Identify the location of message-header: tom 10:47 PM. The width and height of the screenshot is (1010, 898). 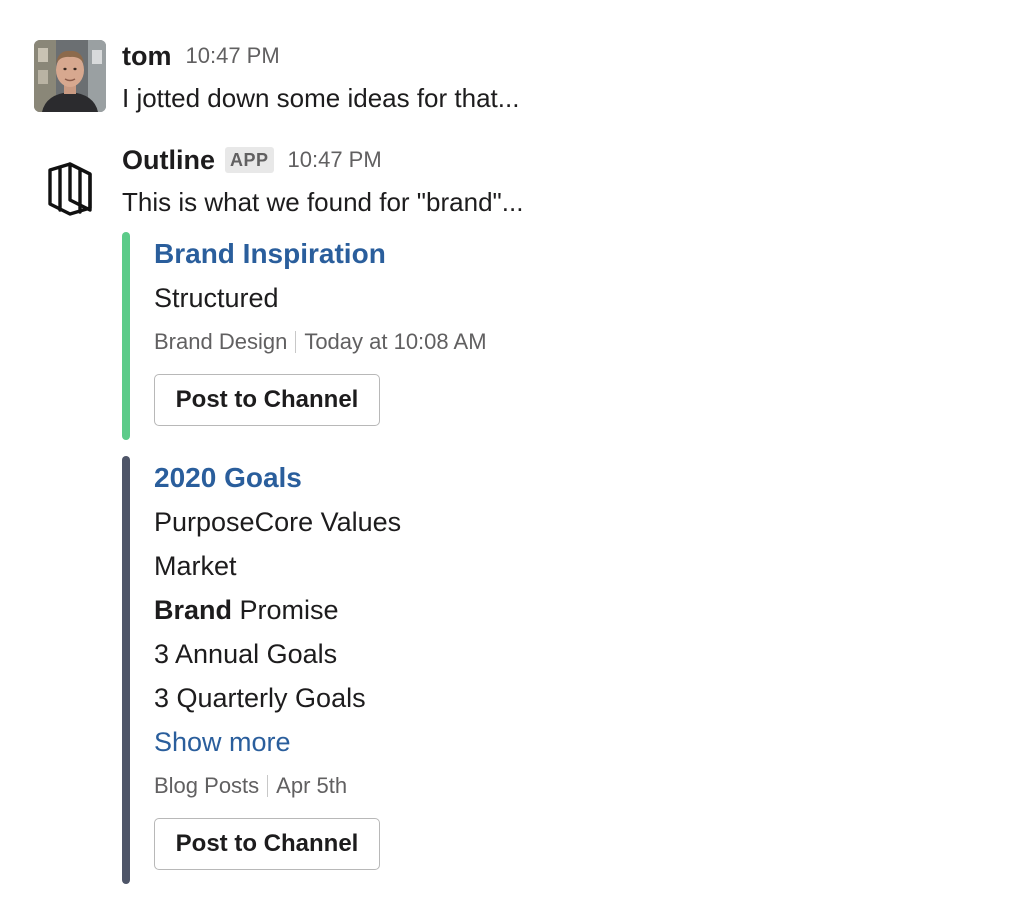
(556, 56).